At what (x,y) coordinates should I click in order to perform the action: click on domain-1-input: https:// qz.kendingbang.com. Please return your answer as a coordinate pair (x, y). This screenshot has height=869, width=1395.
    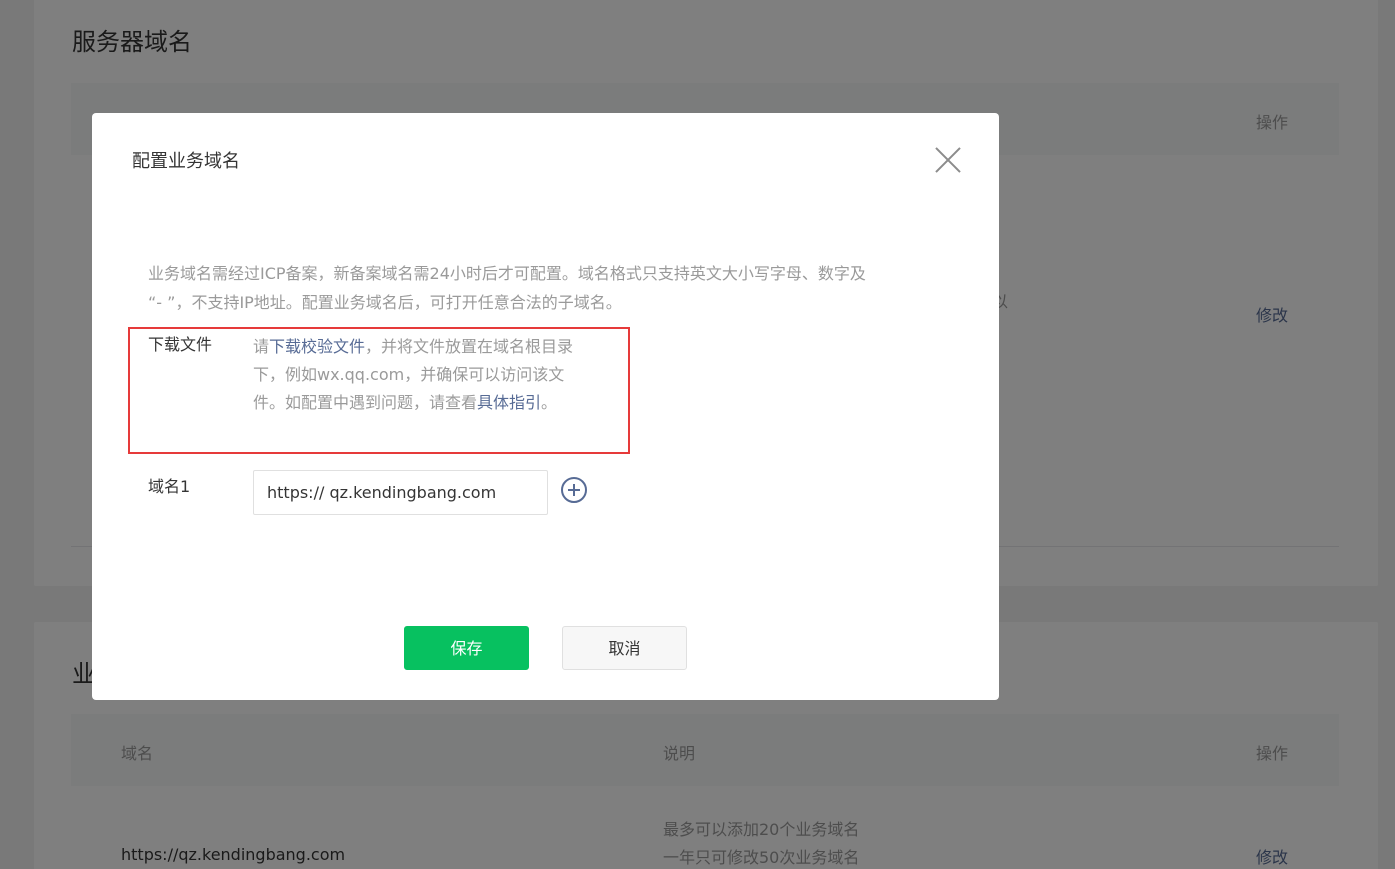
    Looking at the image, I should click on (400, 492).